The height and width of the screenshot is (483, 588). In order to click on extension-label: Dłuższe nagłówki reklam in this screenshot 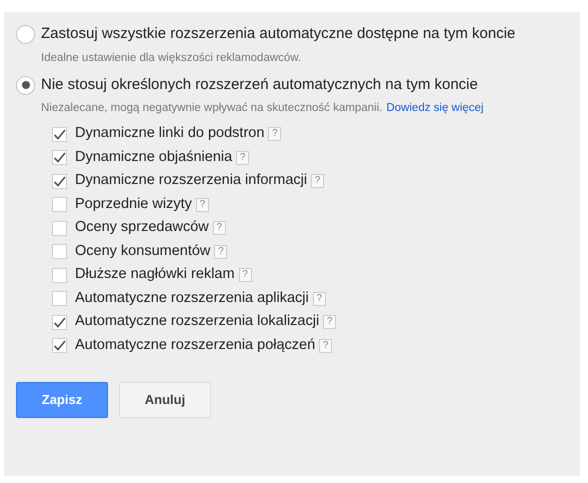, I will do `click(155, 274)`.